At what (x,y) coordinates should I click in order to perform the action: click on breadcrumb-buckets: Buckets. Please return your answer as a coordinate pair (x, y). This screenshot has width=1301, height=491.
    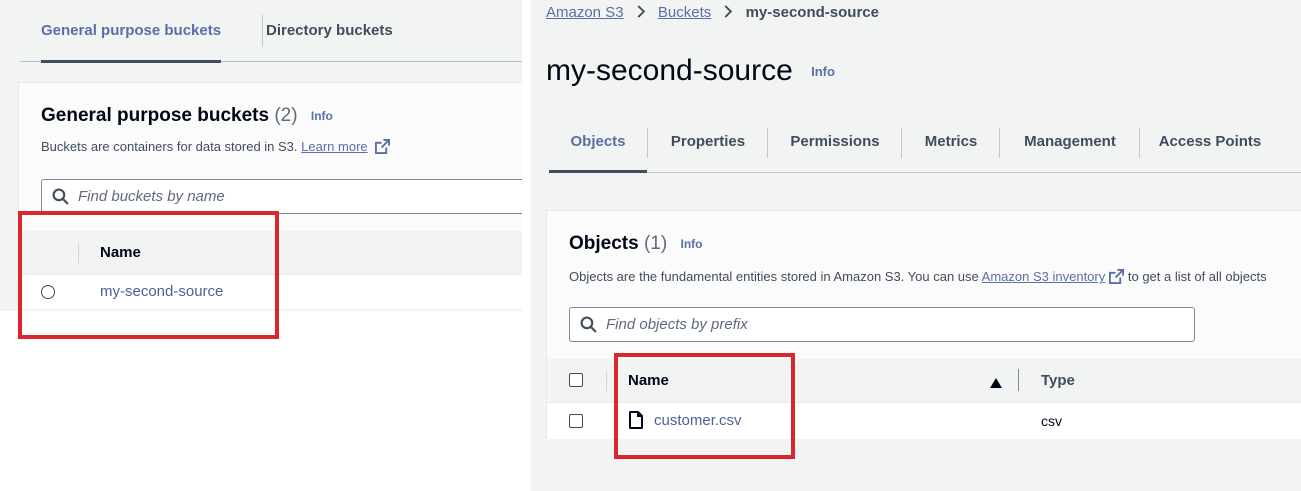
    Looking at the image, I should click on (684, 12).